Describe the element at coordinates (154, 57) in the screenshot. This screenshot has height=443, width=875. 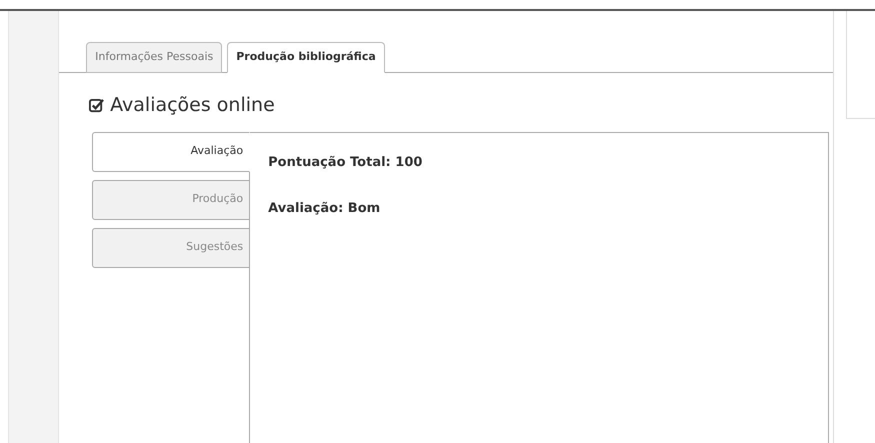
I see `tab: Informações Pessoais` at that location.